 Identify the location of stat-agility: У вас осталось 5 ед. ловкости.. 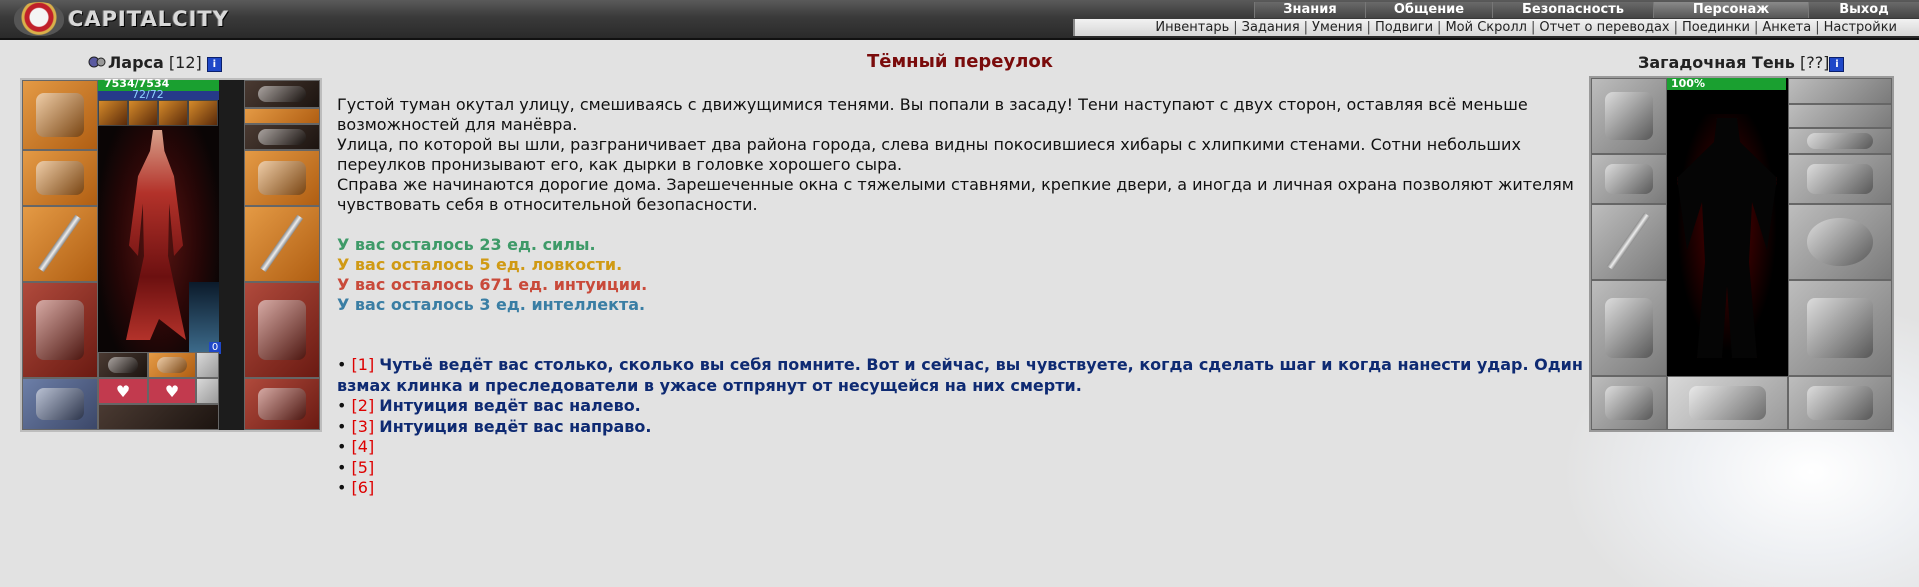
(480, 264).